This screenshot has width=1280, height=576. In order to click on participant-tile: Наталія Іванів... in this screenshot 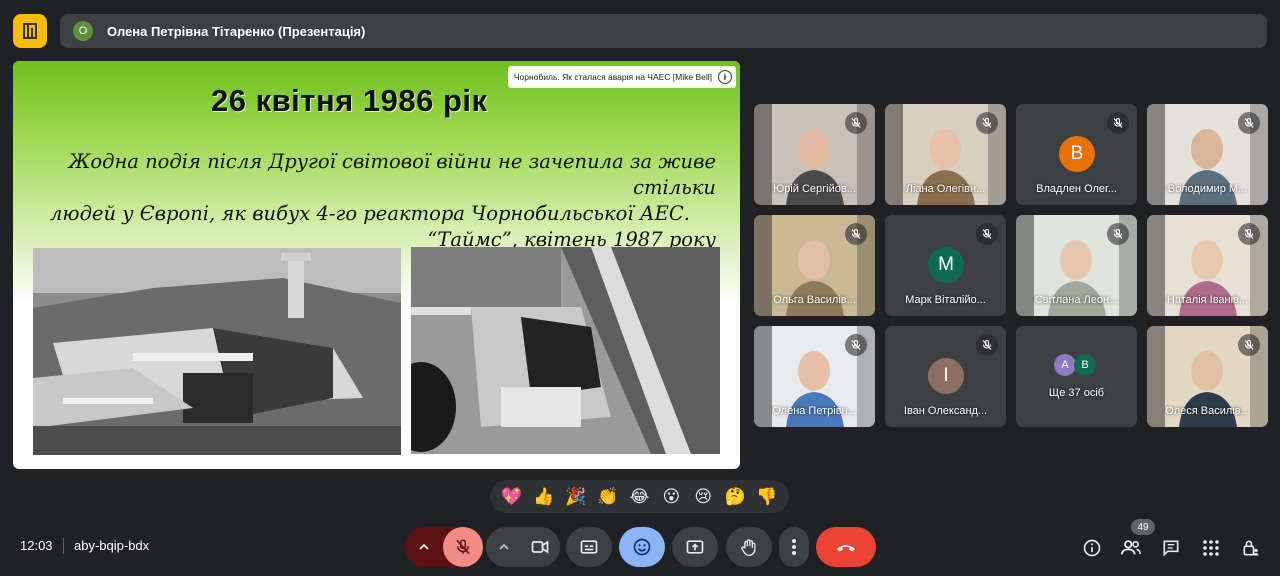, I will do `click(1207, 265)`.